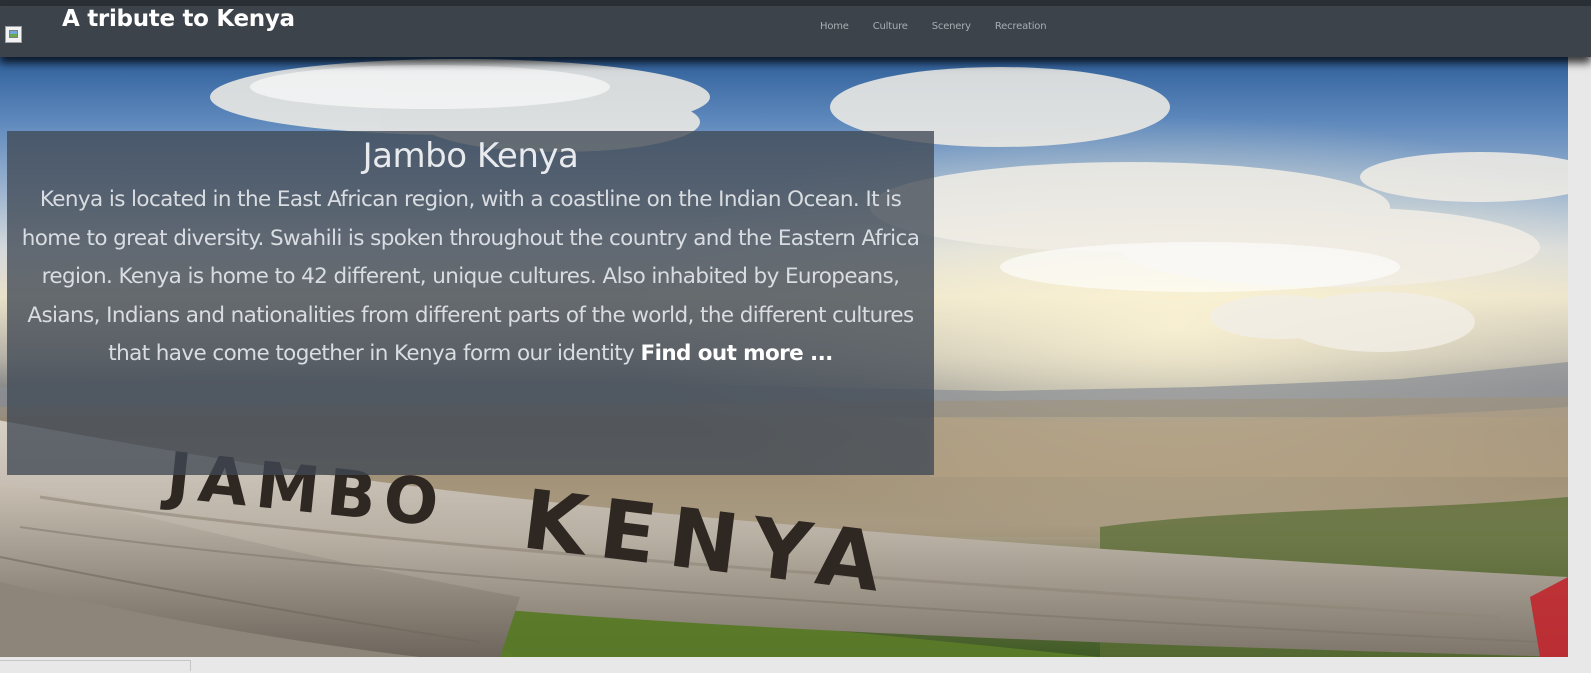 The width and height of the screenshot is (1591, 673). Describe the element at coordinates (178, 19) in the screenshot. I see `site-title: A tribute to Kenya` at that location.